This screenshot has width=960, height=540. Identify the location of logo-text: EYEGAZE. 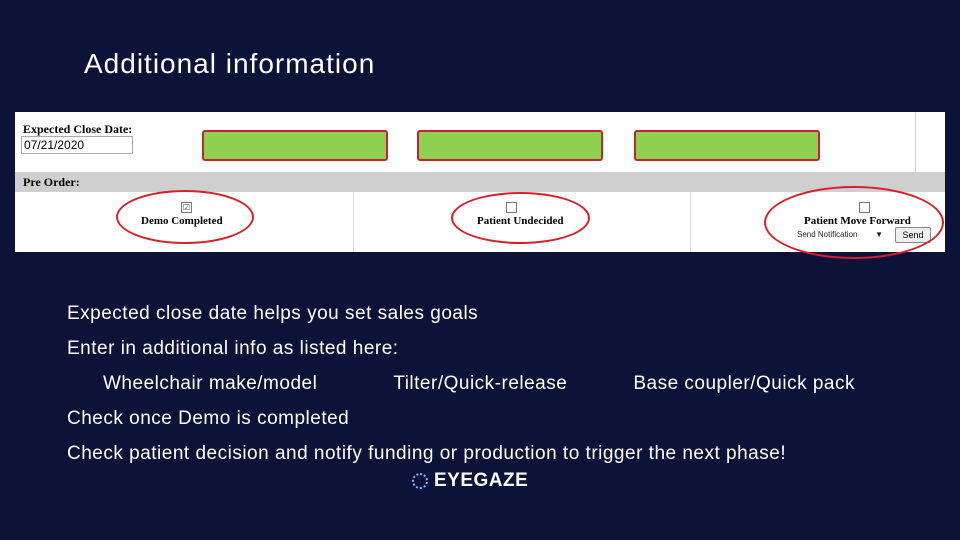
(481, 480).